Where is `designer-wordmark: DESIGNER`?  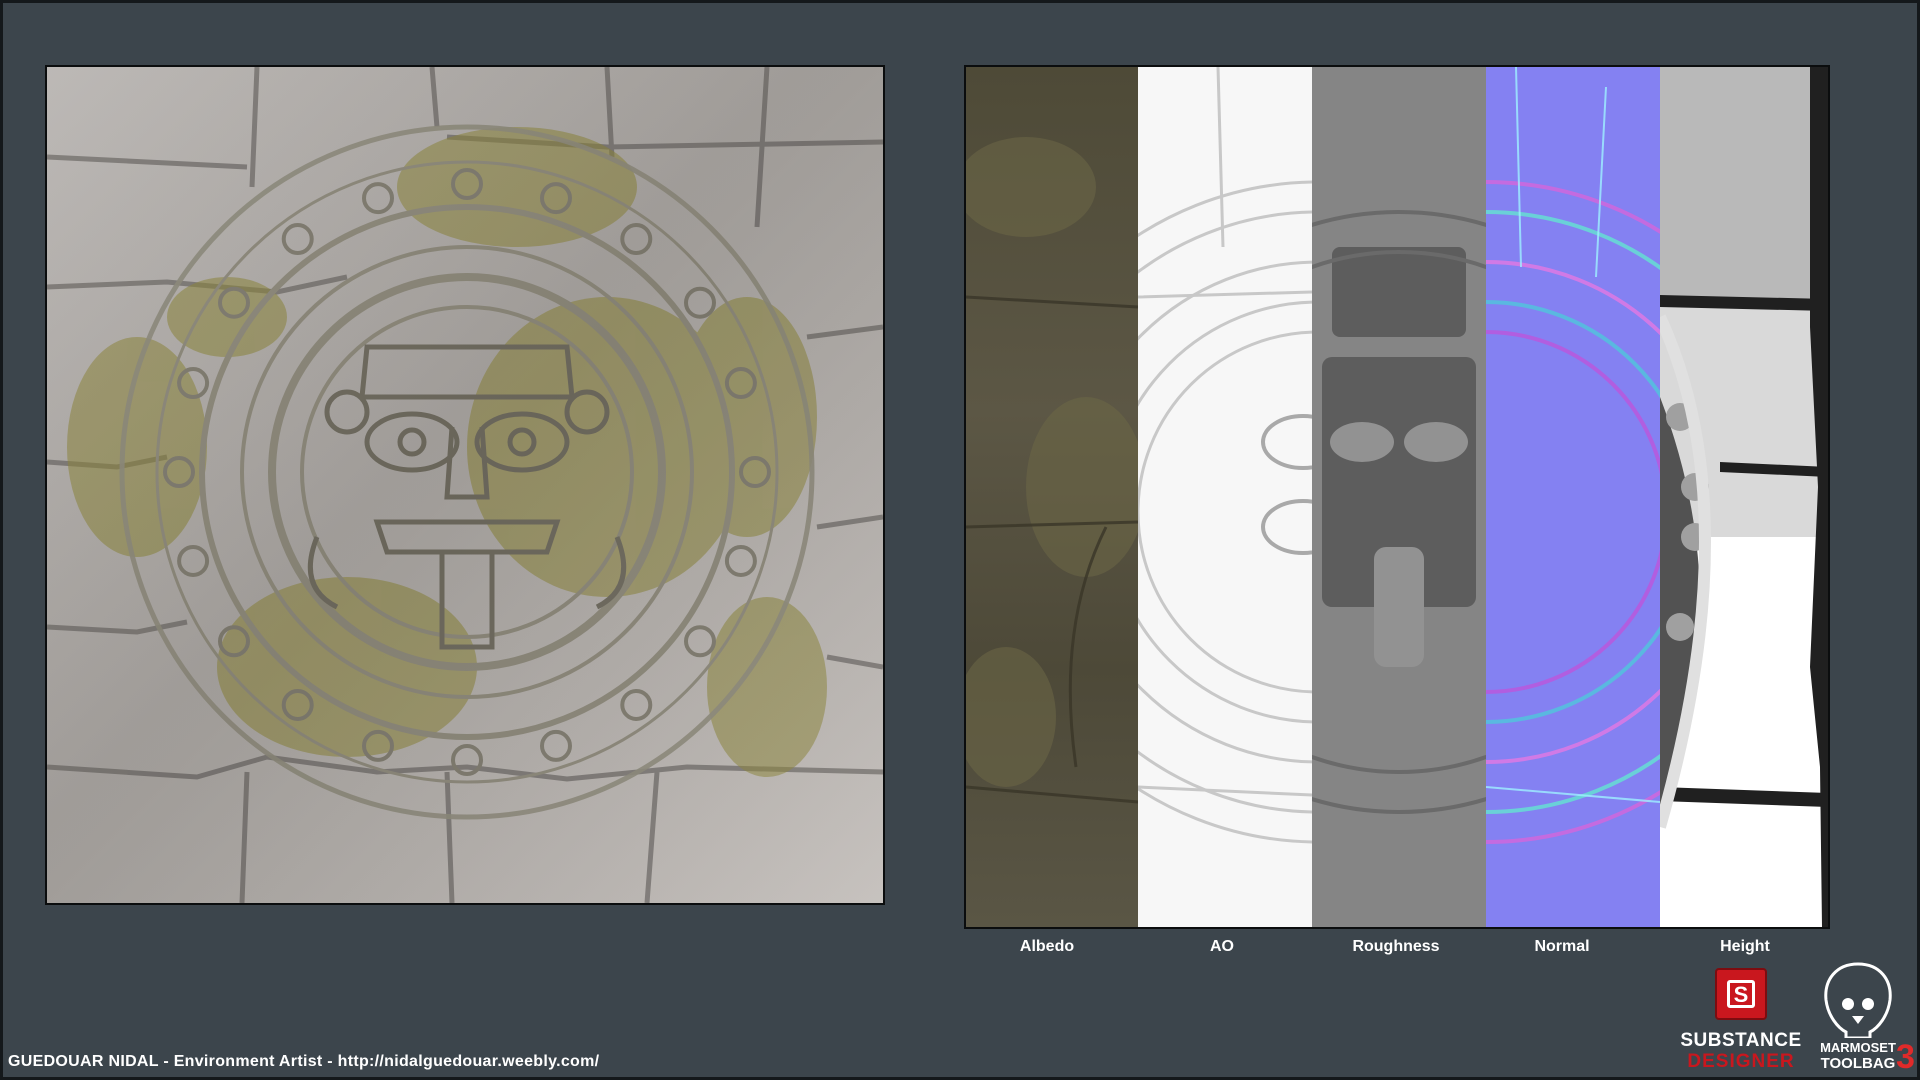 designer-wordmark: DESIGNER is located at coordinates (1741, 1061).